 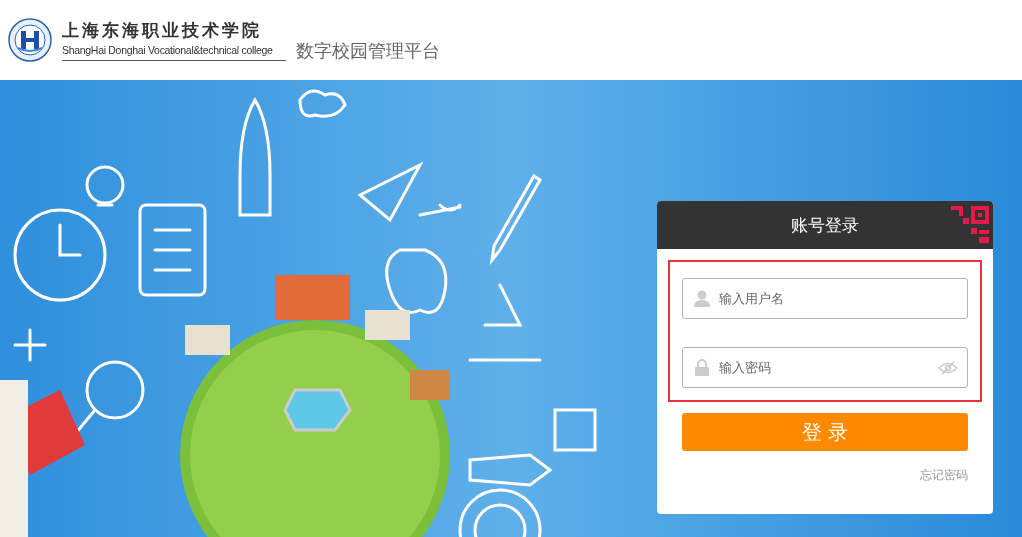 What do you see at coordinates (368, 51) in the screenshot?
I see `platform-name: 数字校园管理平台` at bounding box center [368, 51].